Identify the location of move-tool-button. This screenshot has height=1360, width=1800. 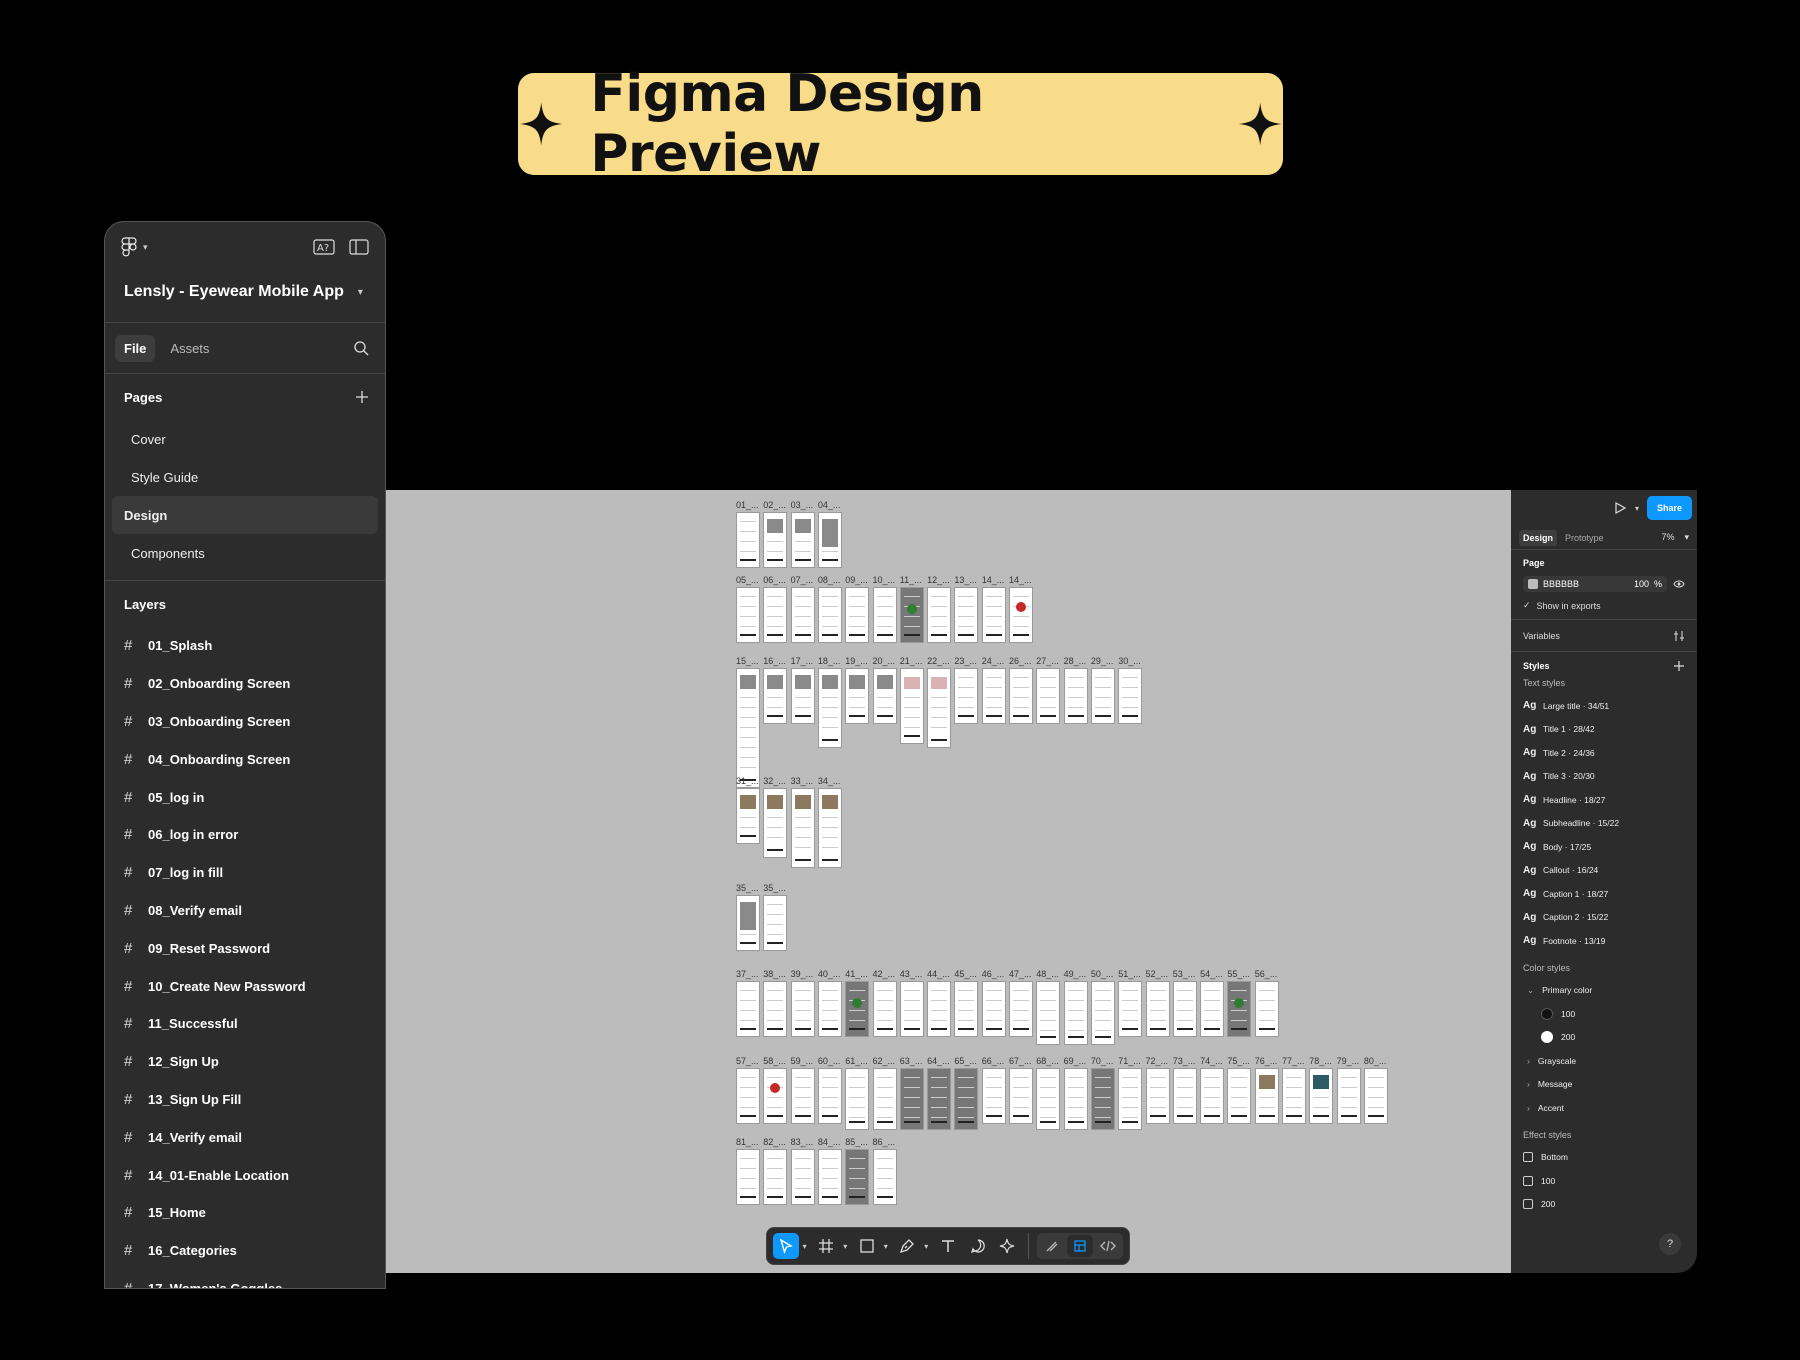
(786, 1246).